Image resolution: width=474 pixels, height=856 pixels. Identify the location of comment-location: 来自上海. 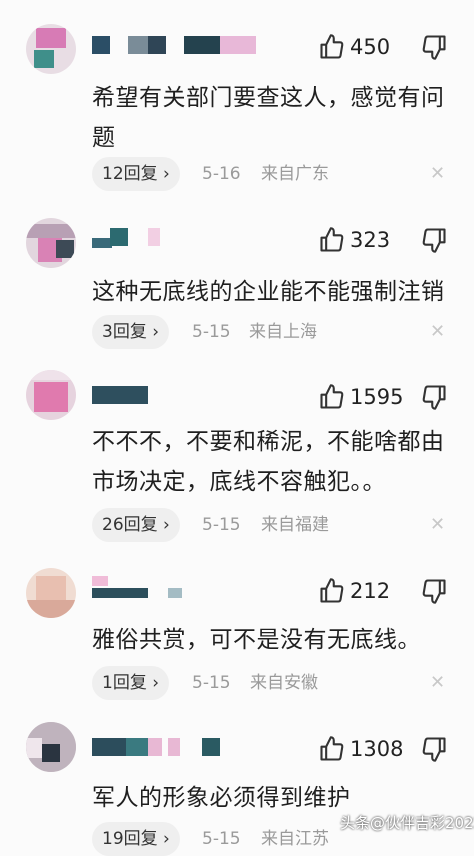
(283, 332).